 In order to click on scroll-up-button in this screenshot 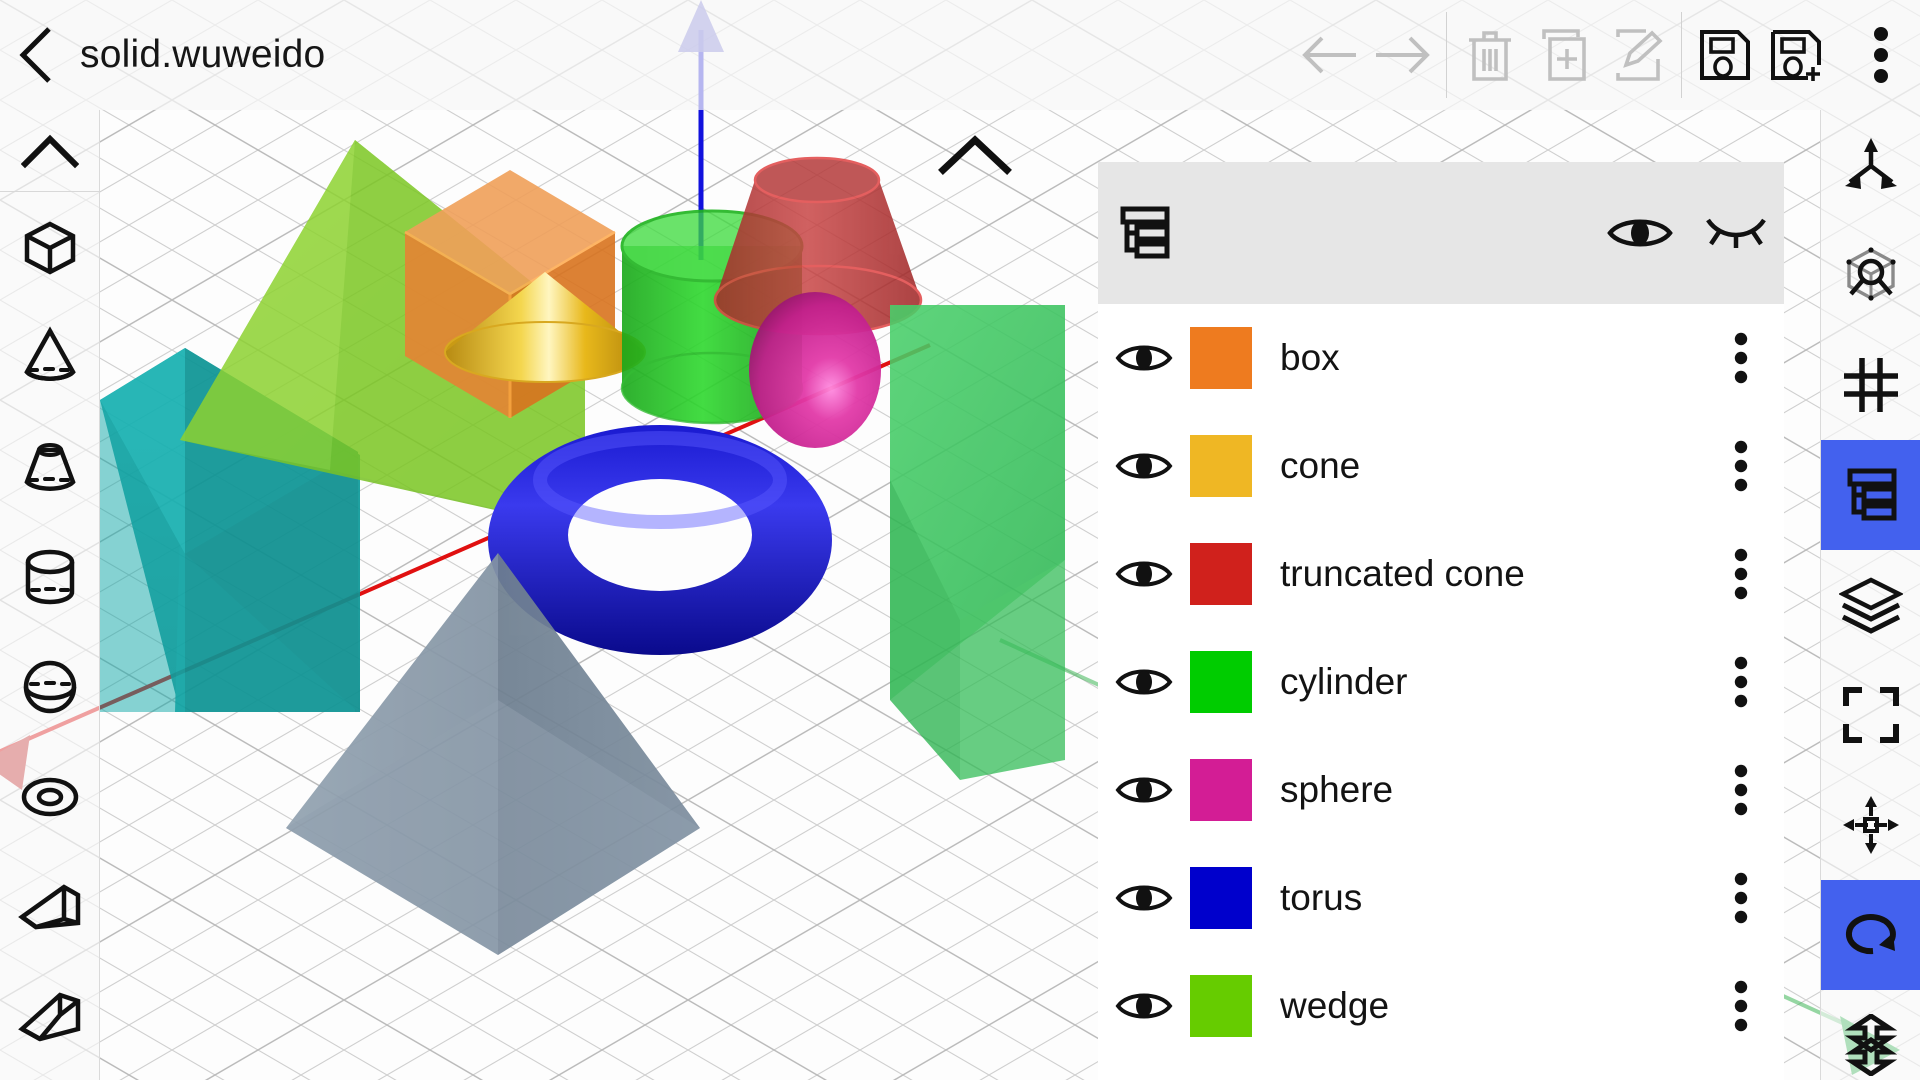, I will do `click(50, 151)`.